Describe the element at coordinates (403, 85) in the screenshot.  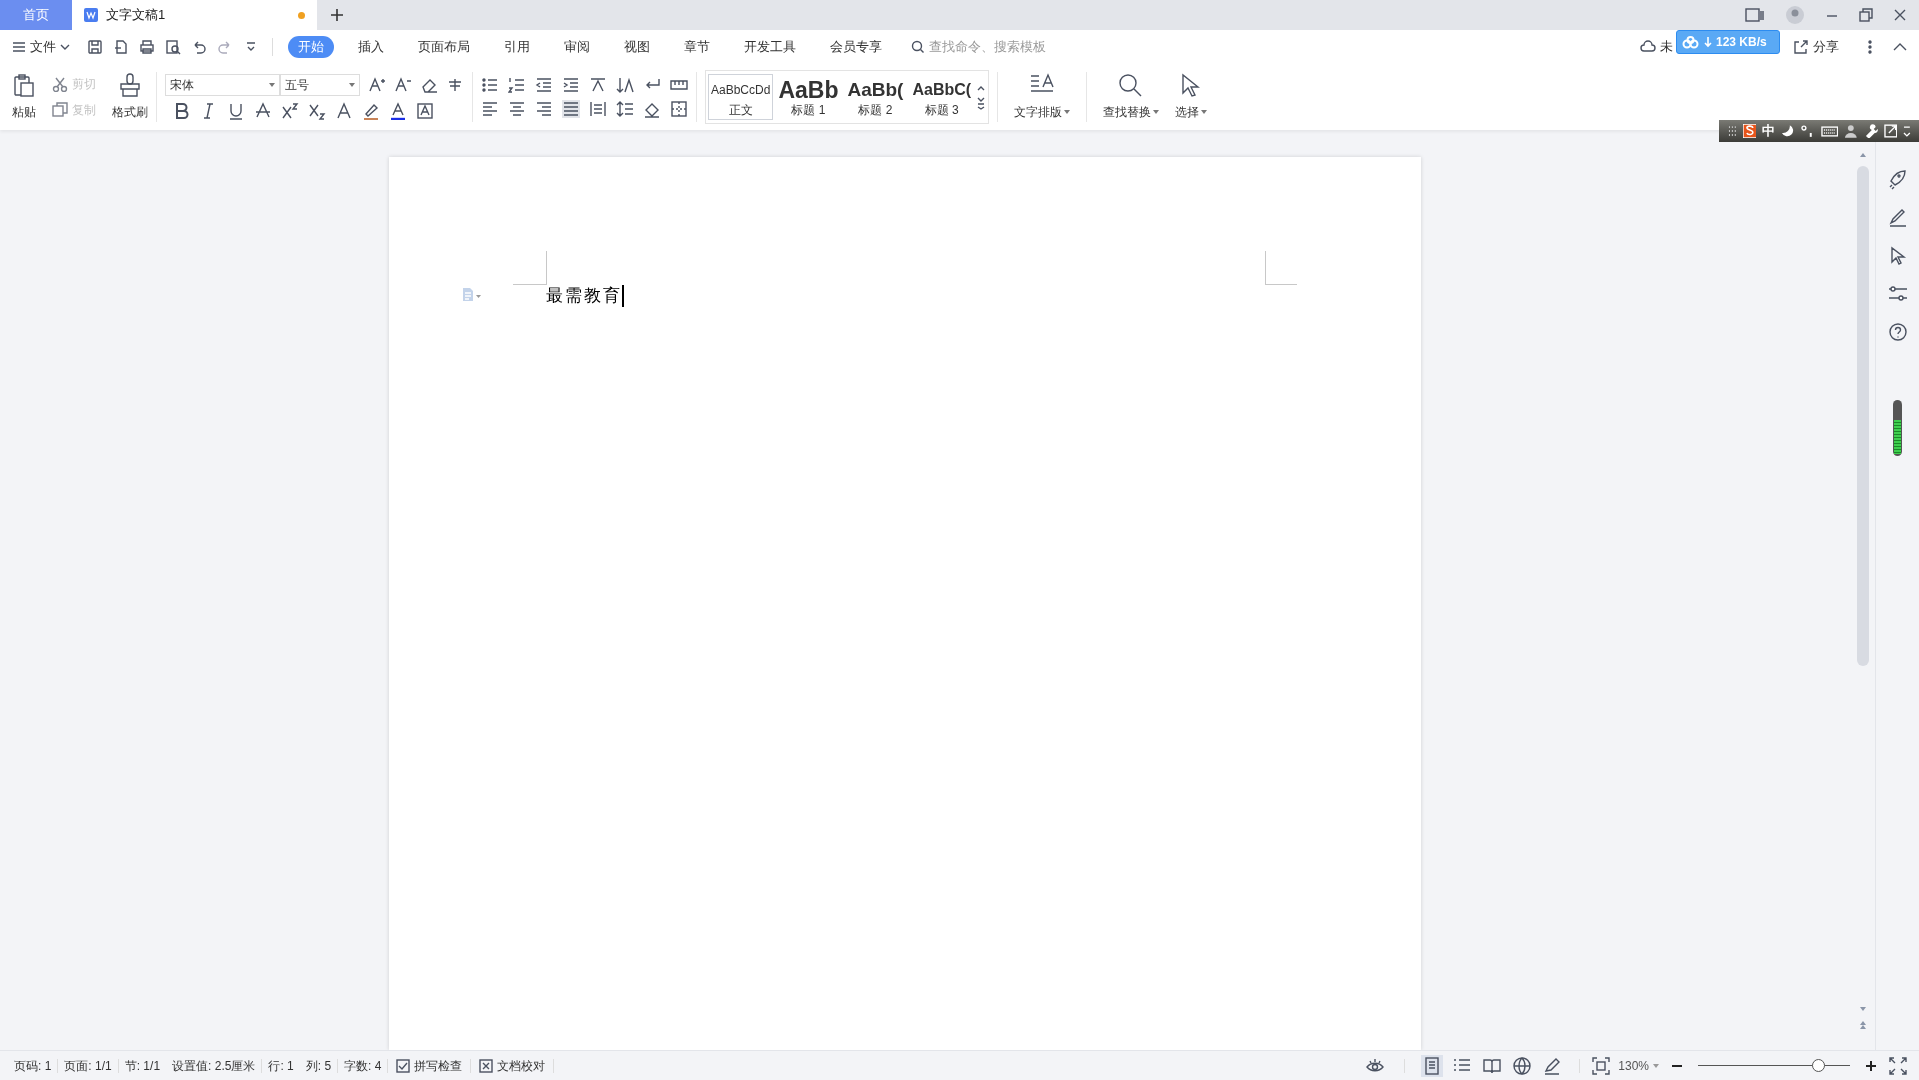
I see `shrink-font-icon` at that location.